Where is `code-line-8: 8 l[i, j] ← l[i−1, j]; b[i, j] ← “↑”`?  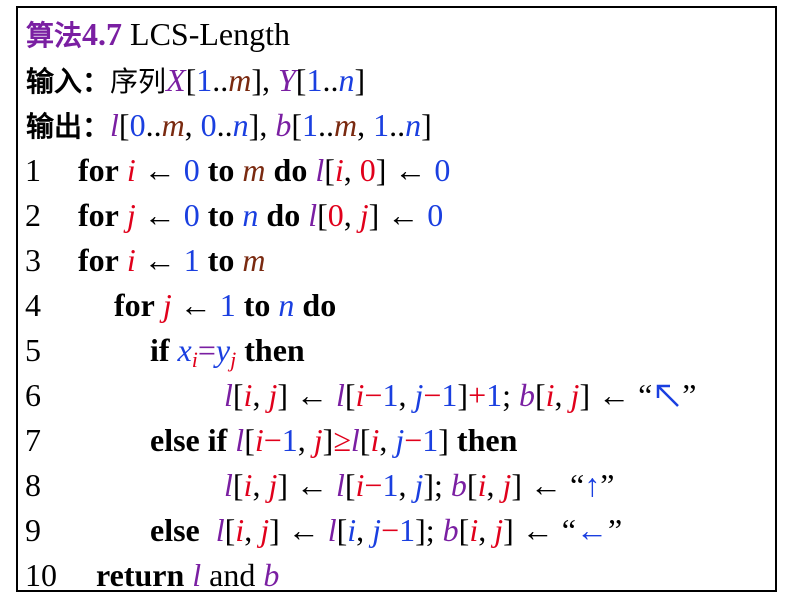
code-line-8: 8 l[i, j] ← l[i−1, j]; b[i, j] ← “↑” is located at coordinates (396, 485).